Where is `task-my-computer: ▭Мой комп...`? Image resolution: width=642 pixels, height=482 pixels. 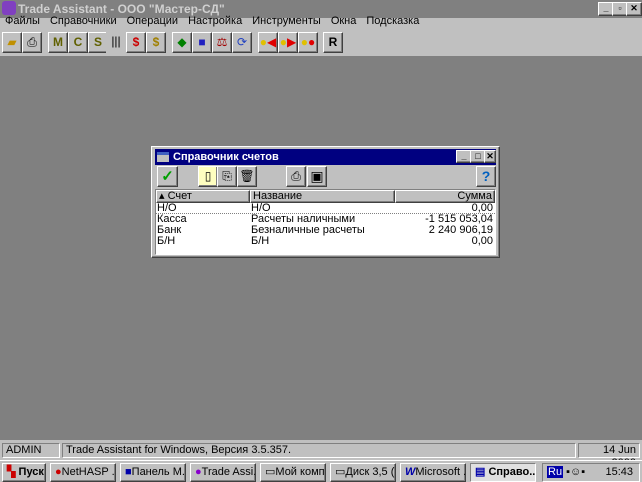 task-my-computer: ▭Мой комп... is located at coordinates (293, 472).